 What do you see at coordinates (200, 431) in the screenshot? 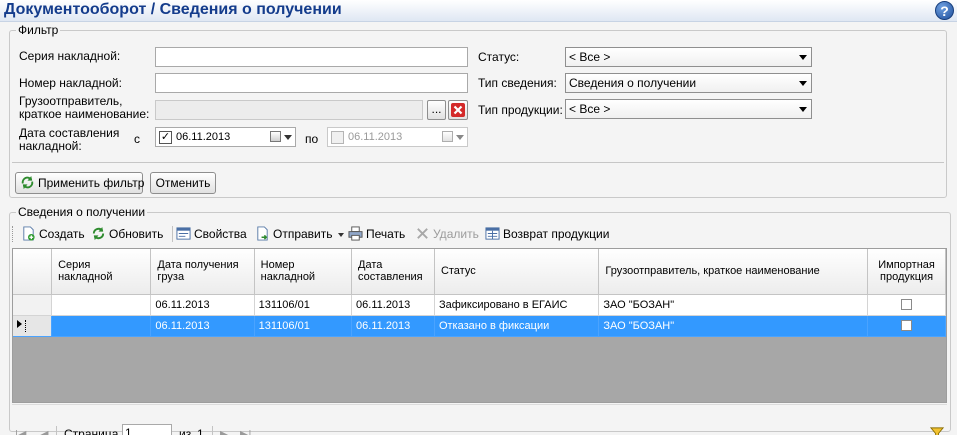
I see `total-pages: 1` at bounding box center [200, 431].